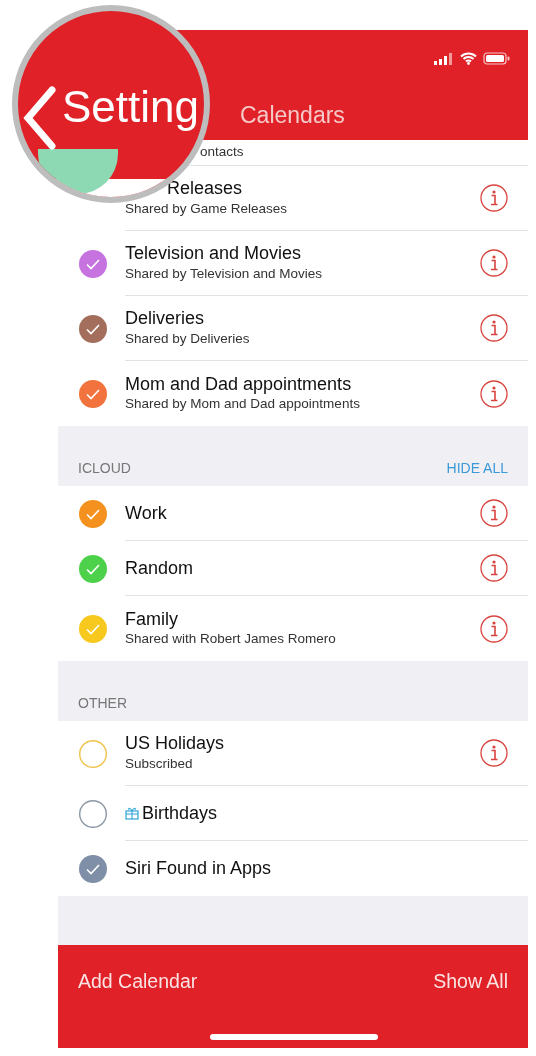 The width and height of the screenshot is (536, 1056). Describe the element at coordinates (292, 115) in the screenshot. I see `screen-title: Calendars` at that location.